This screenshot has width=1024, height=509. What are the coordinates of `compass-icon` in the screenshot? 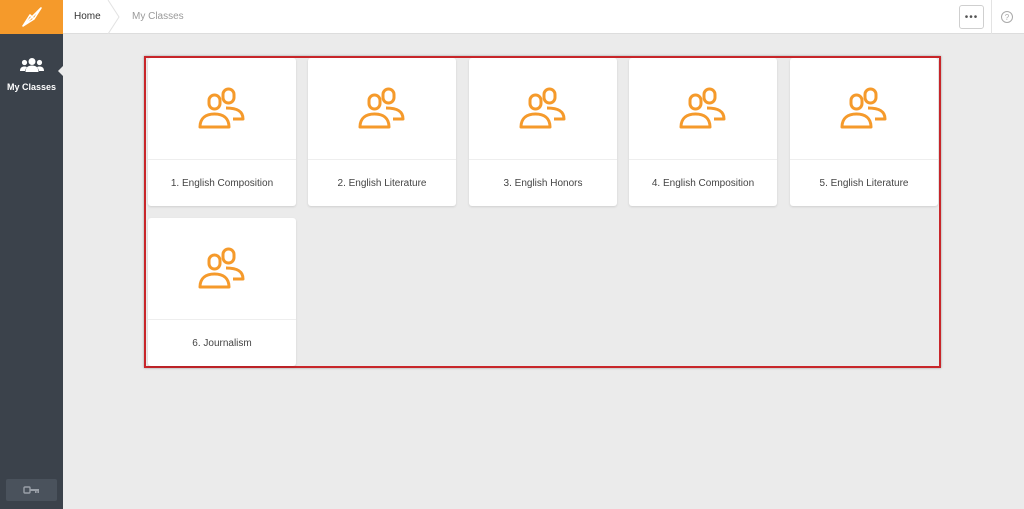 It's located at (31, 17).